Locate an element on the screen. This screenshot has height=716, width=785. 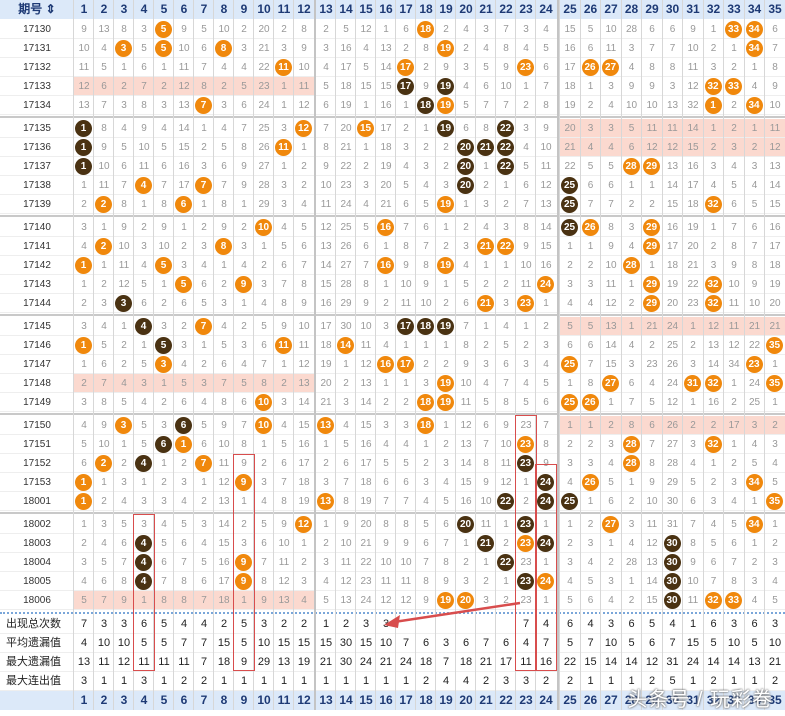
drawn-number-ball: 13 is located at coordinates (325, 501).